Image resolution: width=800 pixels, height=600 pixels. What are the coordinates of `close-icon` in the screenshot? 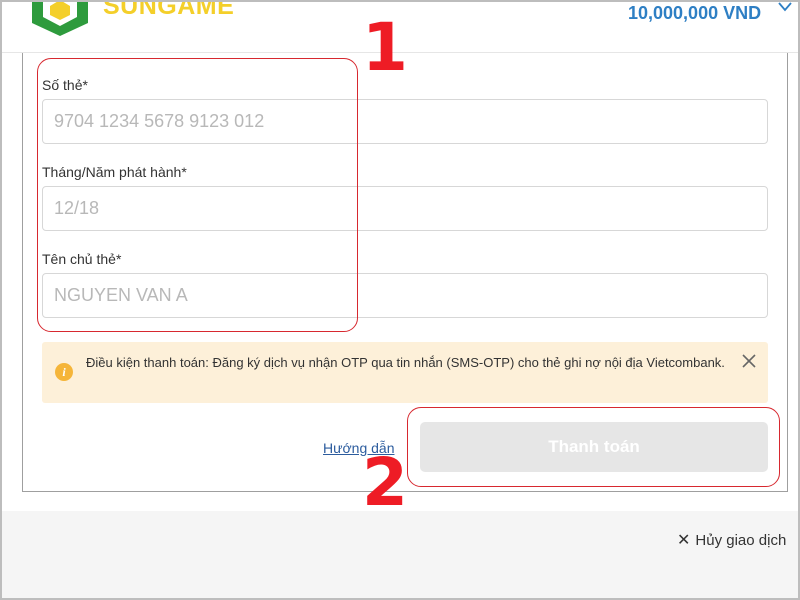 It's located at (749, 361).